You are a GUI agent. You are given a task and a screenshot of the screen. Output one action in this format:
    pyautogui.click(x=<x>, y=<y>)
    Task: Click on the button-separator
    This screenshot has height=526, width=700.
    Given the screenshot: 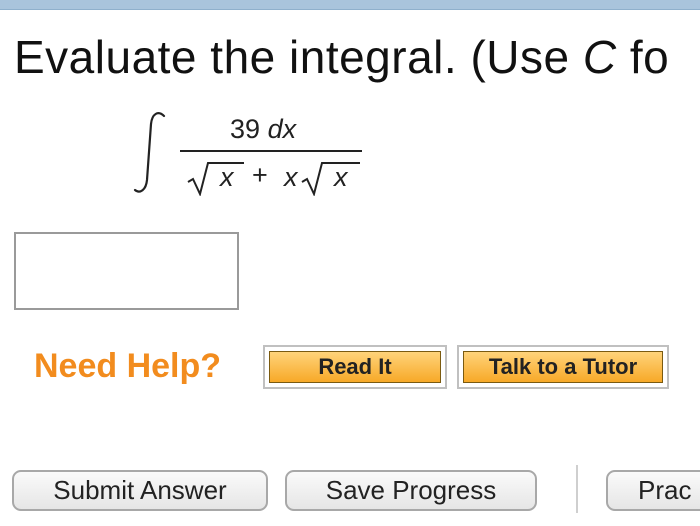 What is the action you would take?
    pyautogui.click(x=577, y=489)
    